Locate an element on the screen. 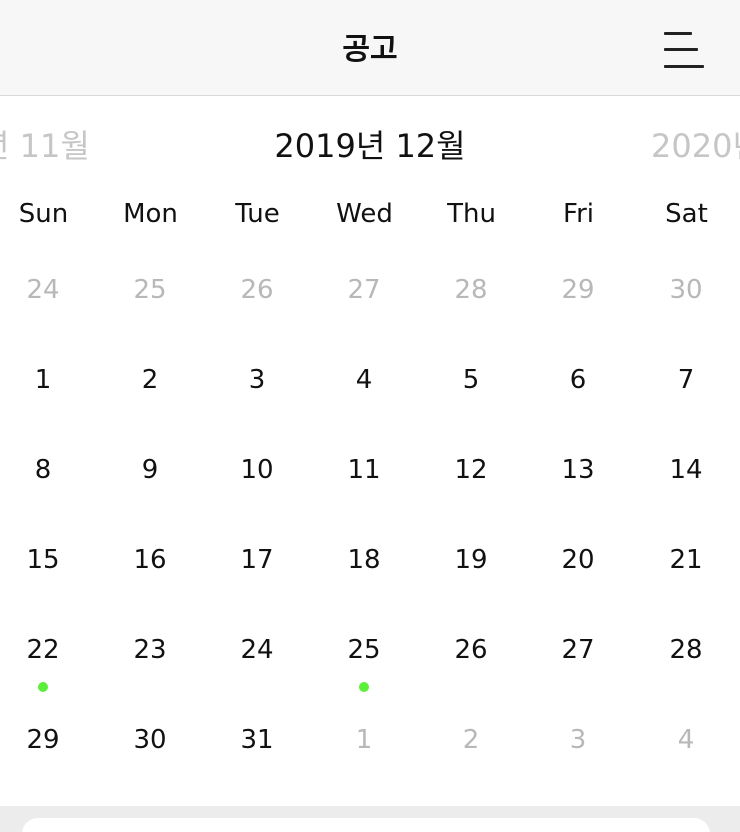 The width and height of the screenshot is (740, 832). calendar-day: 20 is located at coordinates (578, 570).